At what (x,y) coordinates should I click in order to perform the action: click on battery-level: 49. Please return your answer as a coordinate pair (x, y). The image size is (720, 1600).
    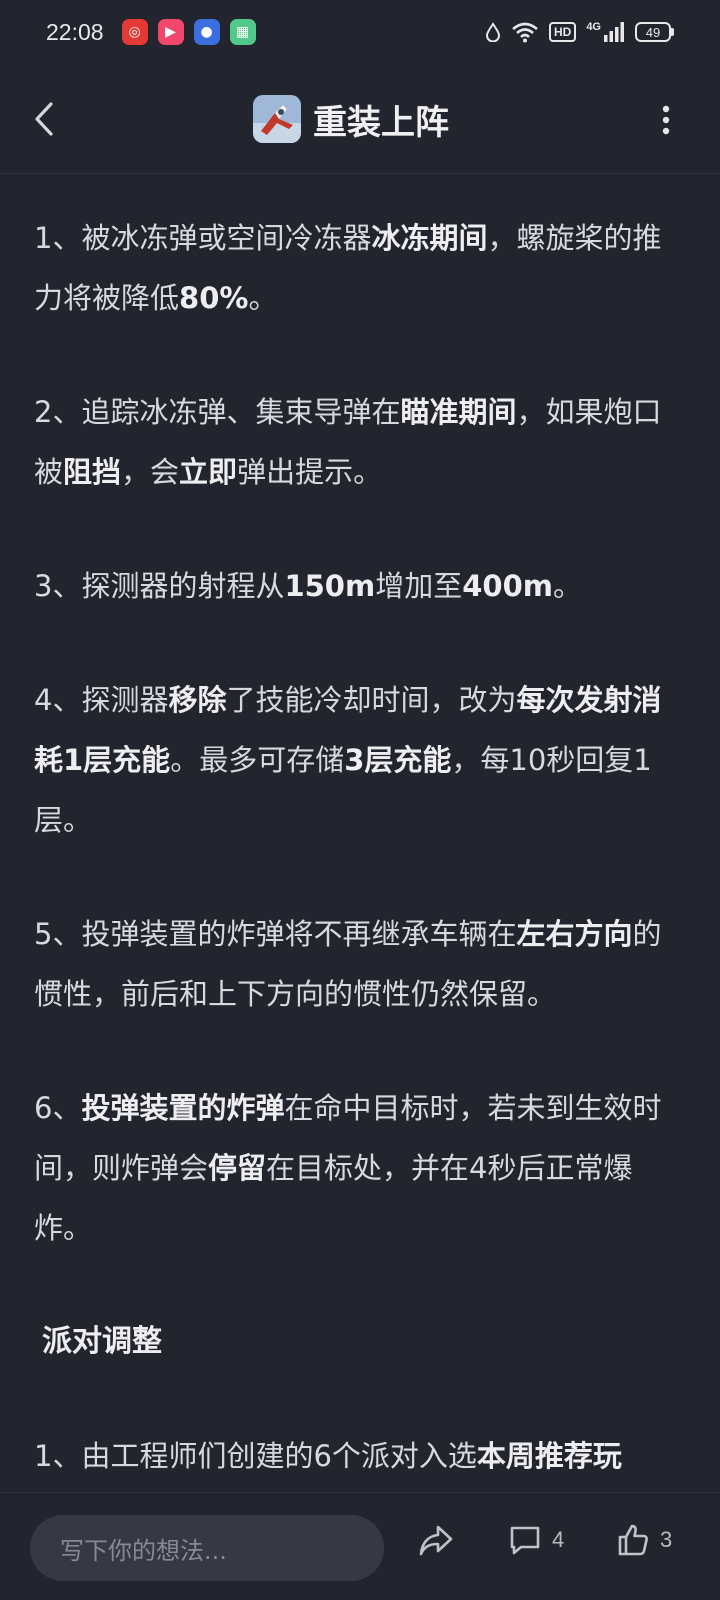
    Looking at the image, I should click on (653, 32).